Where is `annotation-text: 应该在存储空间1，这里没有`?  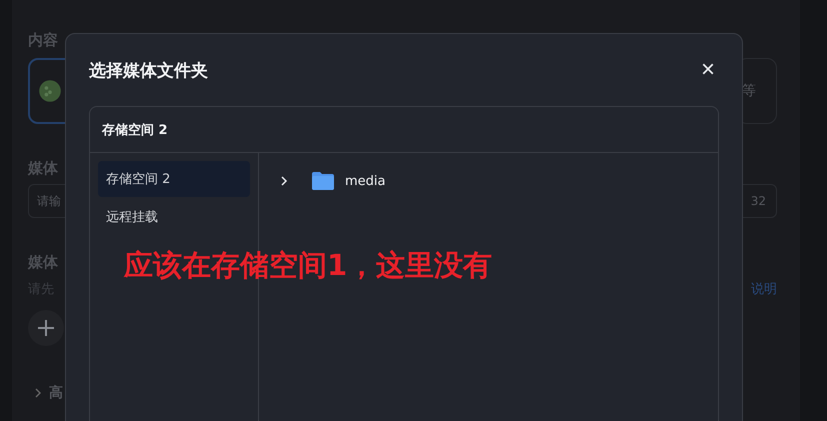 annotation-text: 应该在存储空间1，这里没有 is located at coordinates (308, 265).